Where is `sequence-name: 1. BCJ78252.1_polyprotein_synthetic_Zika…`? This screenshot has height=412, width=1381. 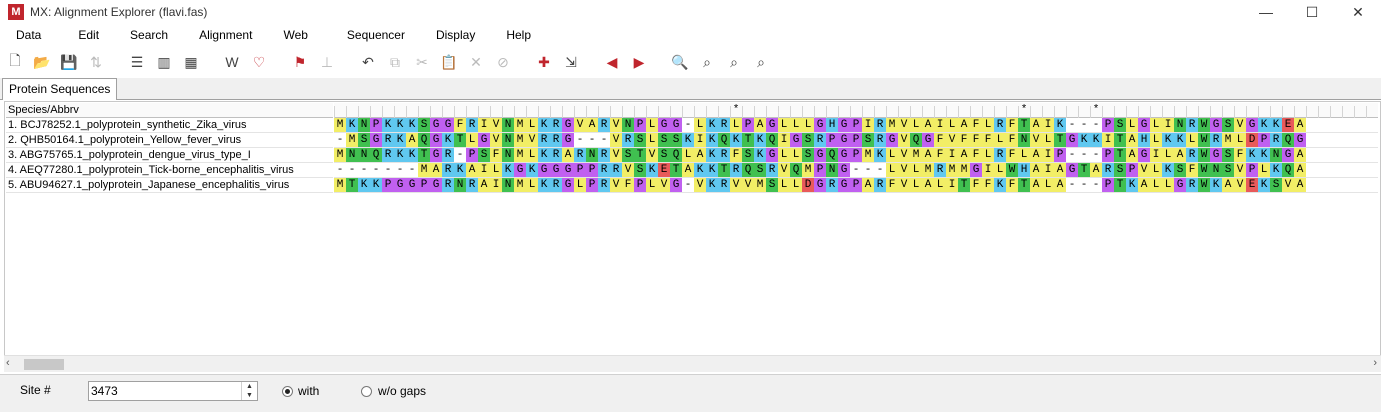 sequence-name: 1. BCJ78252.1_polyprotein_synthetic_Zika… is located at coordinates (169, 125).